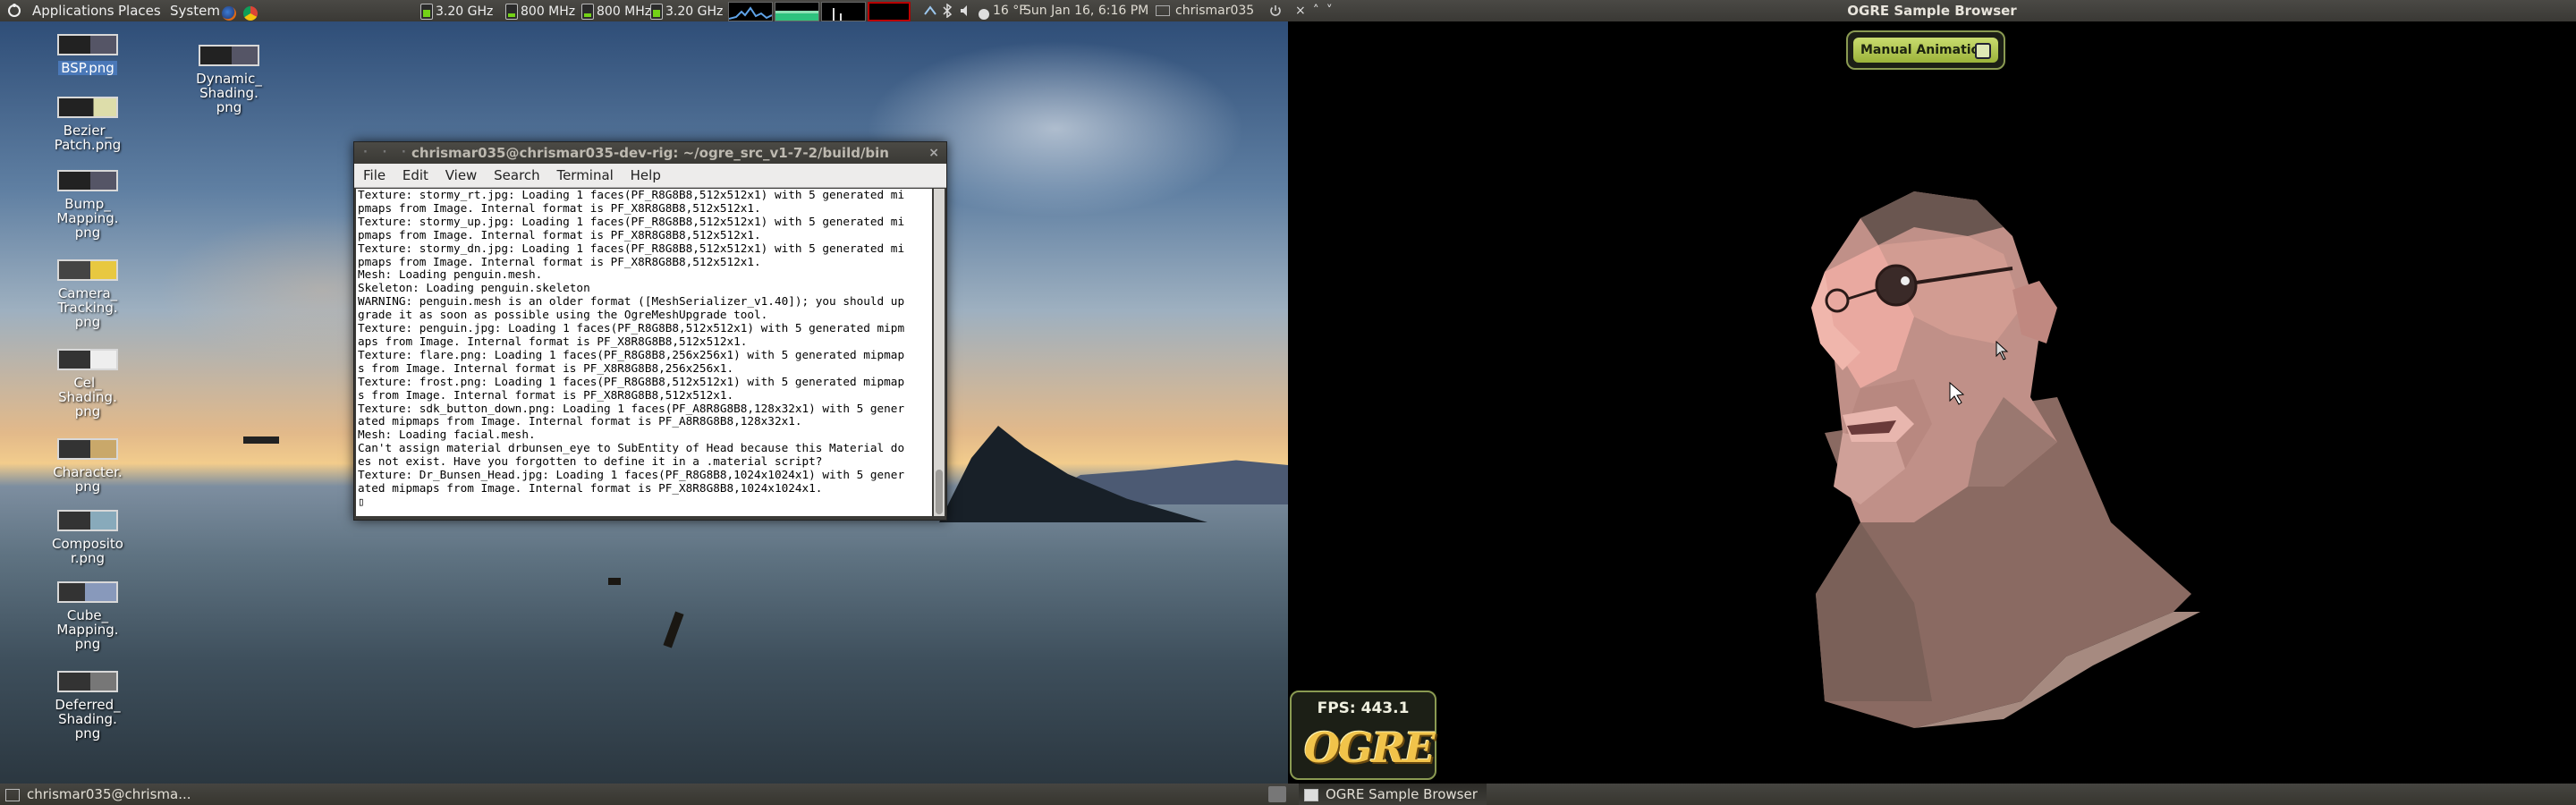 The image size is (2576, 805). I want to click on manual-animation-panel: Manual Animation, so click(1925, 50).